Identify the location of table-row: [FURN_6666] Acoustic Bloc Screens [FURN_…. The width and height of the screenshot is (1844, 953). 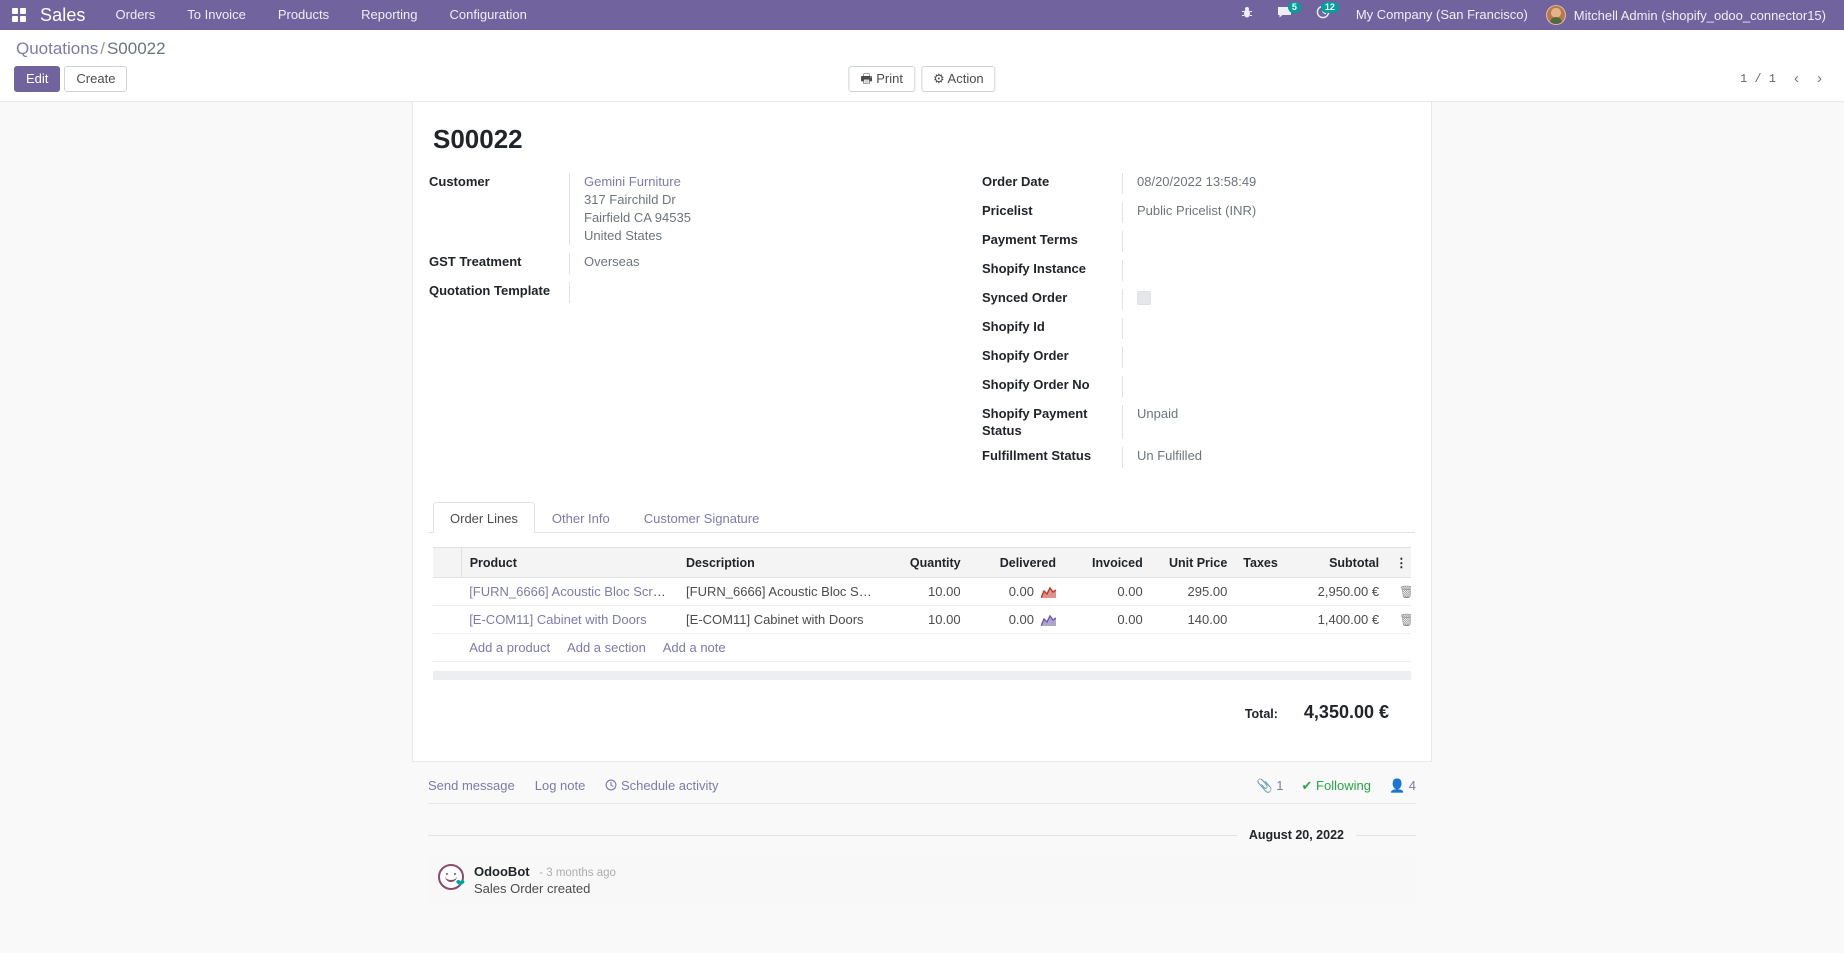
(922, 591).